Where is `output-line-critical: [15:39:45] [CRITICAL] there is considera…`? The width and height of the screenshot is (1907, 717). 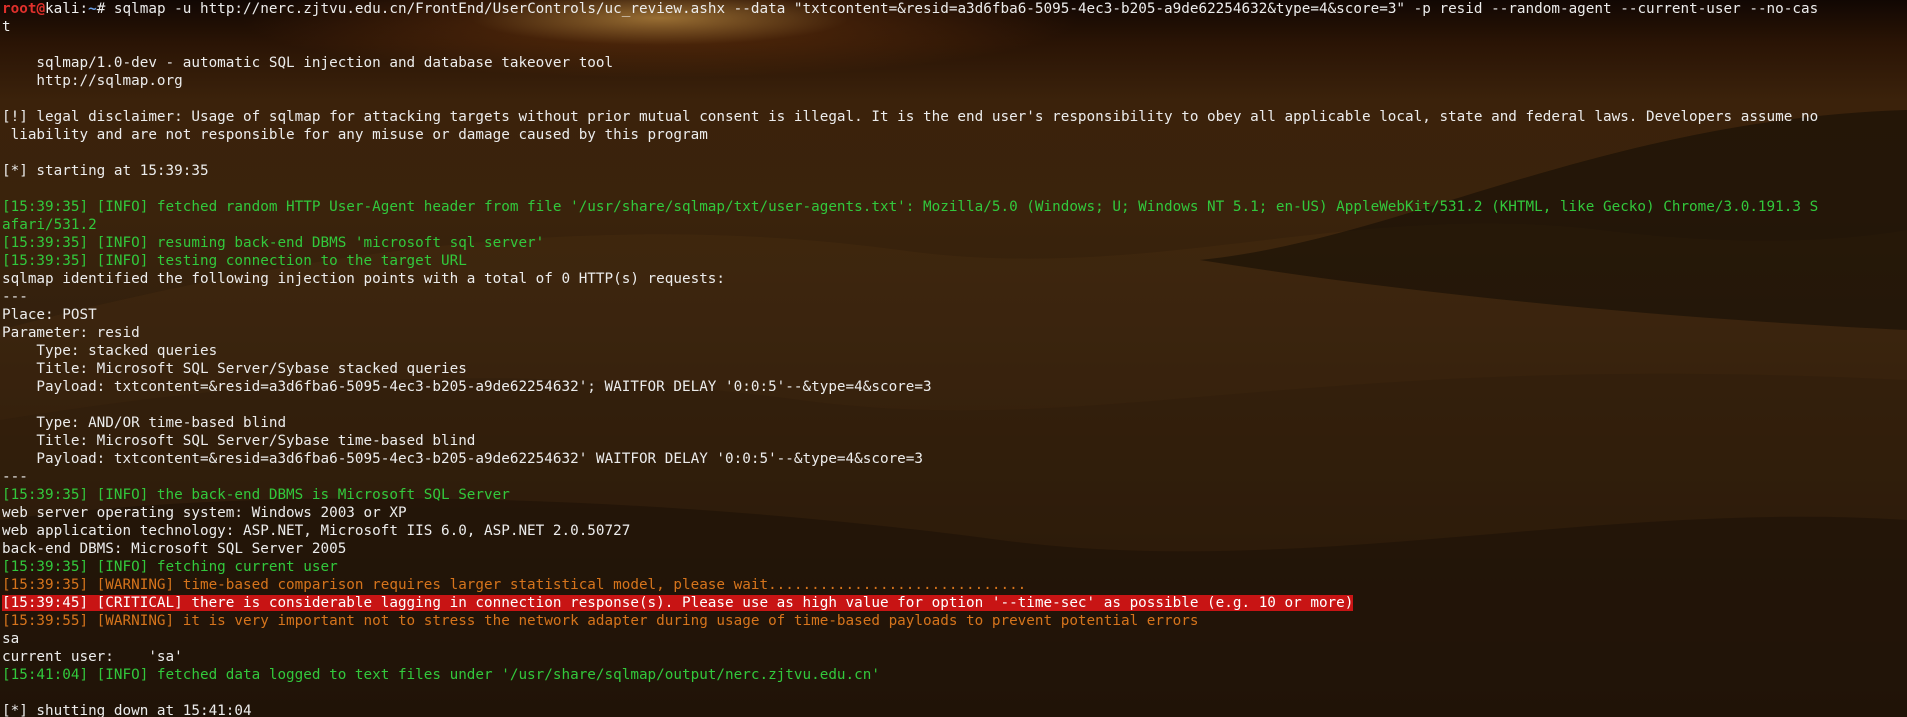
output-line-critical: [15:39:45] [CRITICAL] there is considera… is located at coordinates (953, 603).